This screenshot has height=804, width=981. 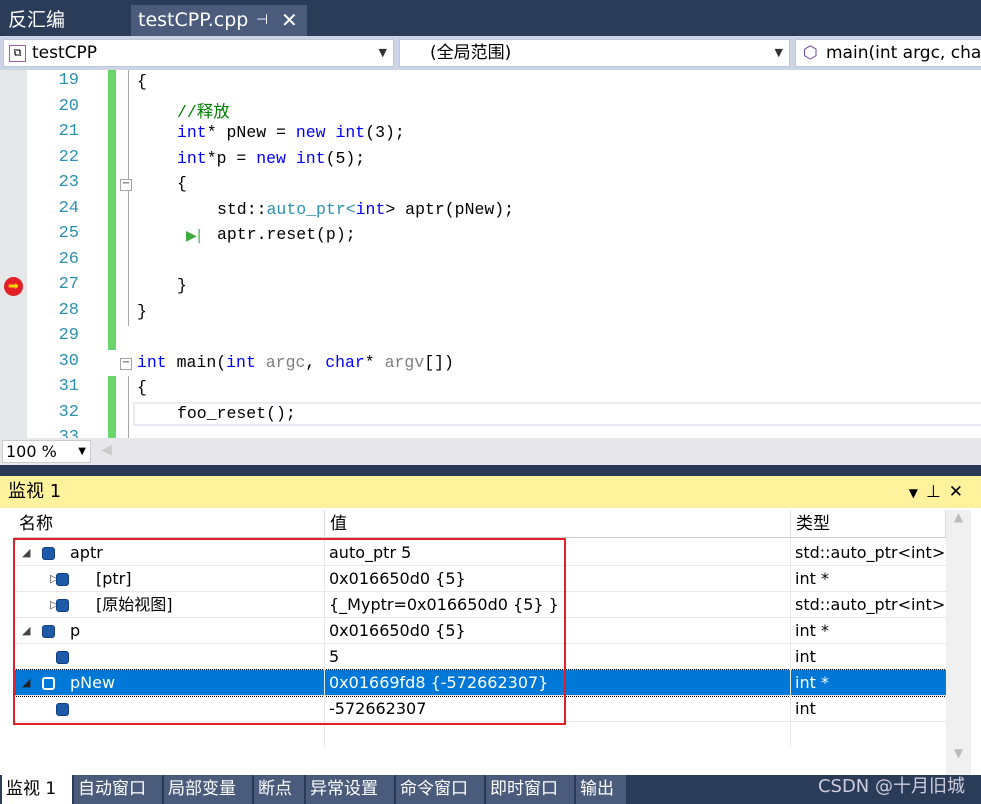 What do you see at coordinates (450, 209) in the screenshot?
I see `code-token: > aptr(pNew);` at bounding box center [450, 209].